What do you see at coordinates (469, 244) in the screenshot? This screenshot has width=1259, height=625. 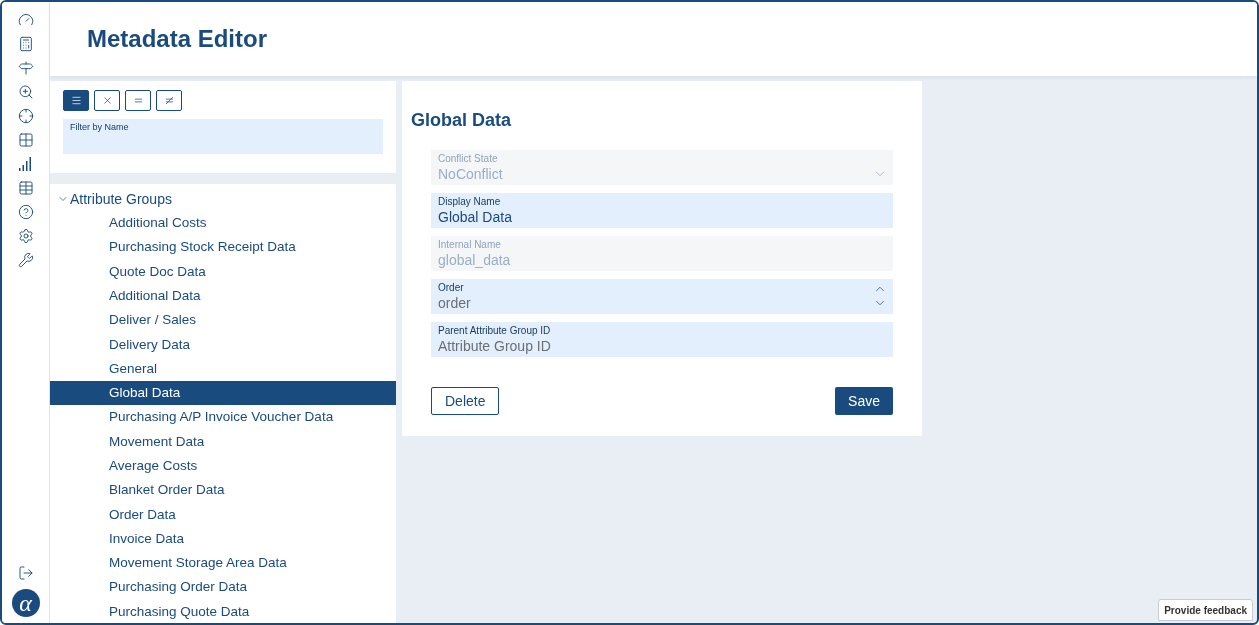 I see `field-label: Internal Name` at bounding box center [469, 244].